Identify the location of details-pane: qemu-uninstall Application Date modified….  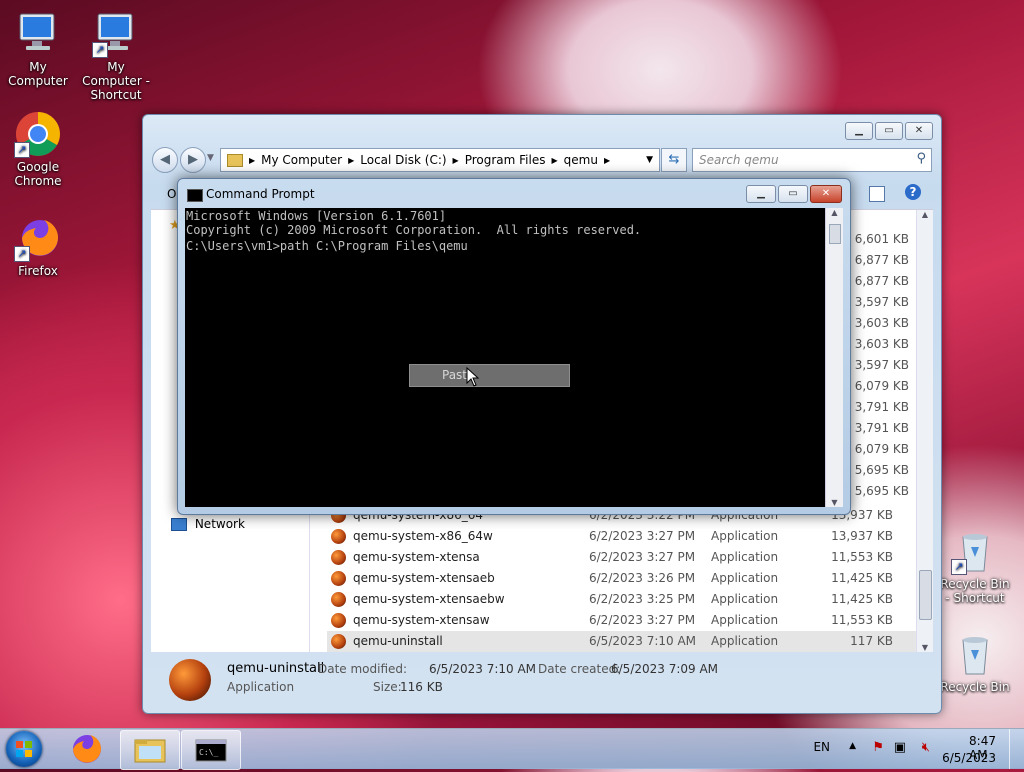
(542, 681).